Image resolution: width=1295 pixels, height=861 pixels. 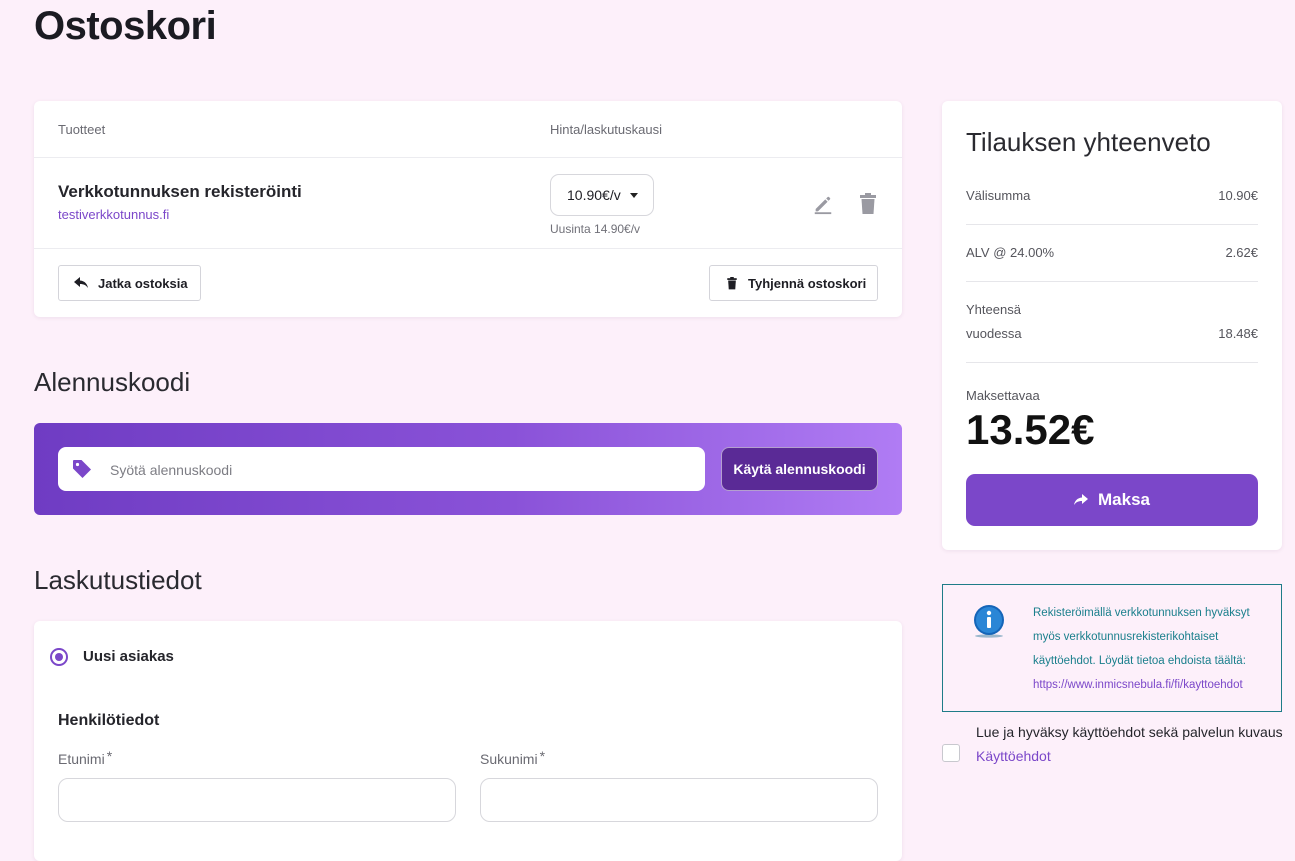 What do you see at coordinates (113, 214) in the screenshot?
I see `product-domain-link: testiverkkotunnus.fi` at bounding box center [113, 214].